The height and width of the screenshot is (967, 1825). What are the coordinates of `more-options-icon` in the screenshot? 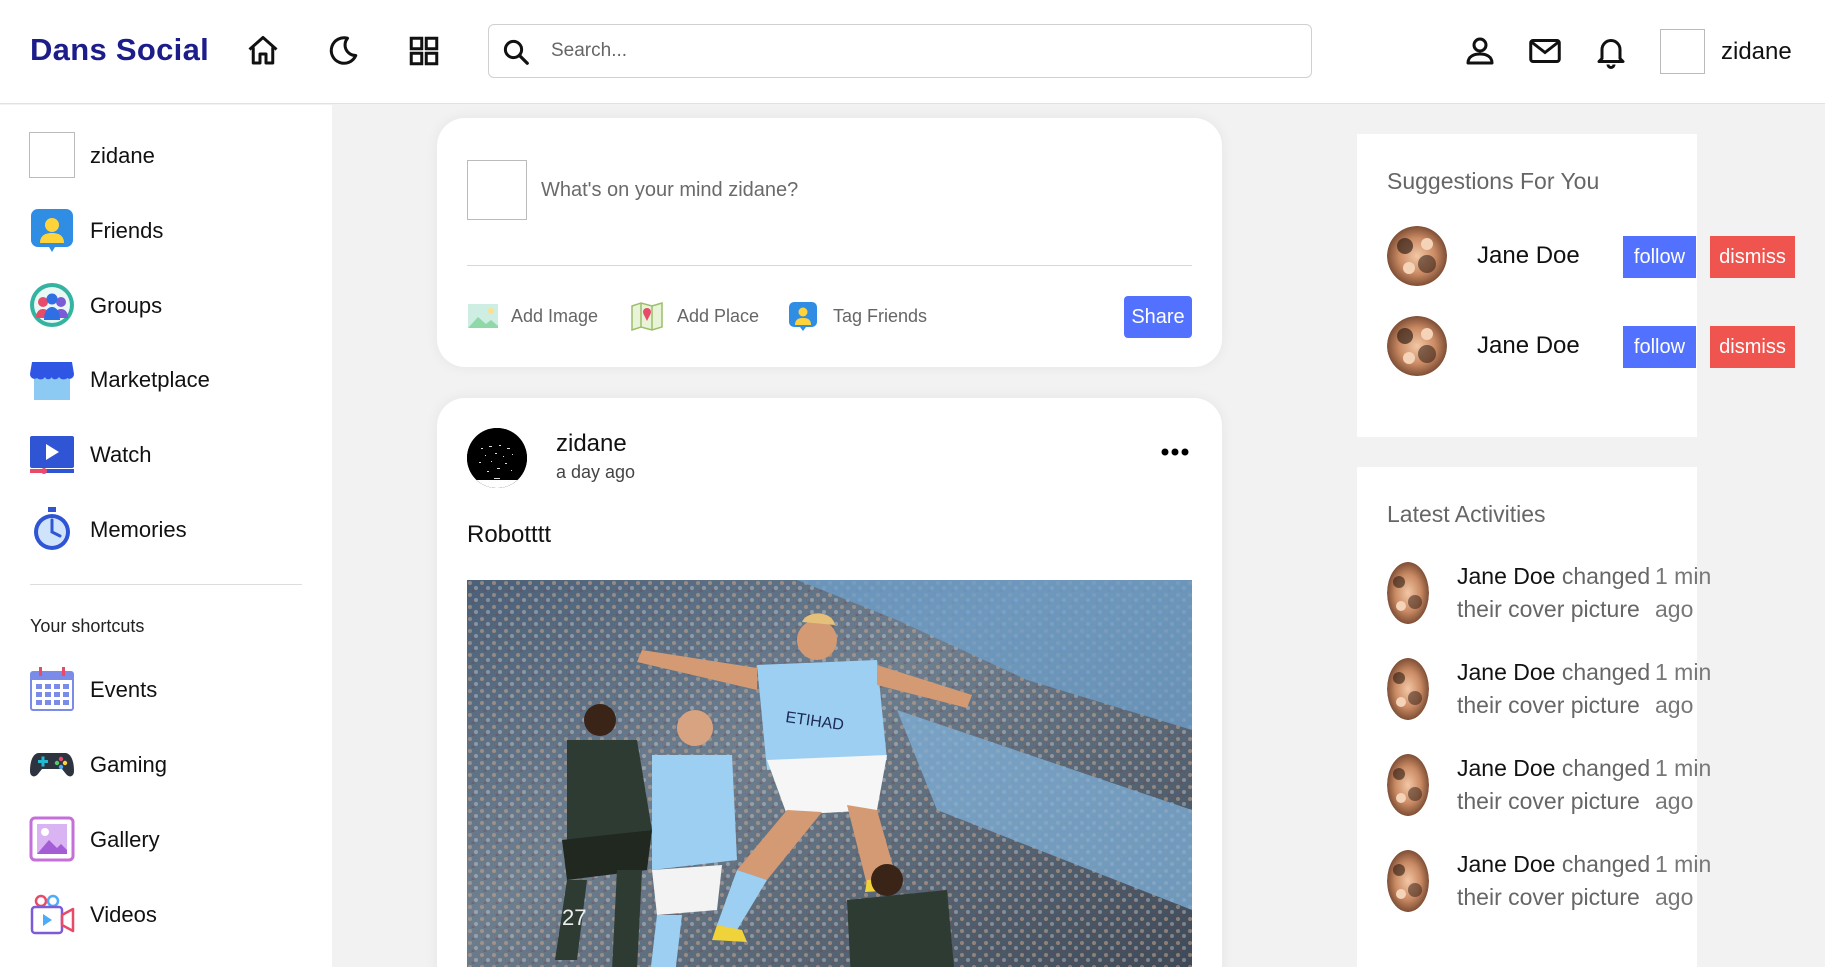 It's located at (1175, 452).